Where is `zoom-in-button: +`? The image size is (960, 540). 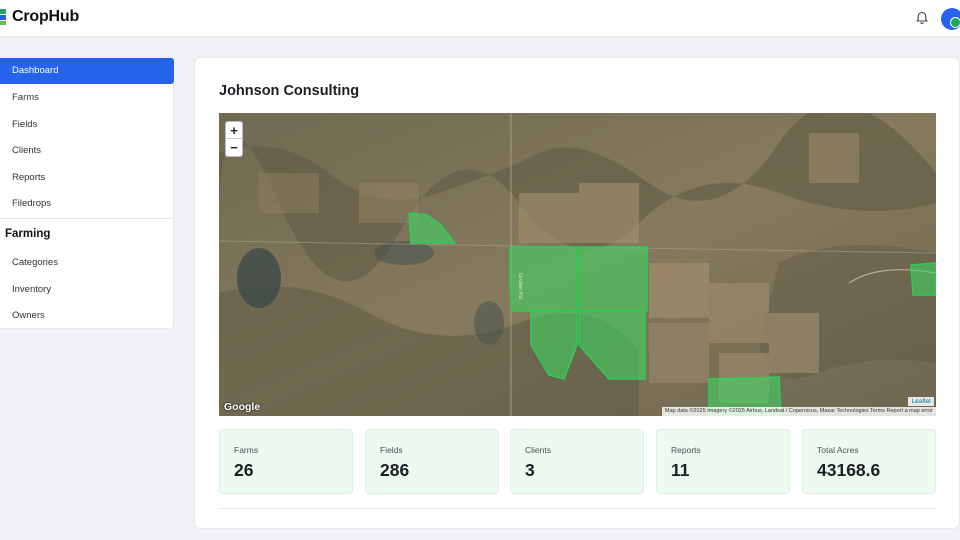
zoom-in-button: + is located at coordinates (234, 130).